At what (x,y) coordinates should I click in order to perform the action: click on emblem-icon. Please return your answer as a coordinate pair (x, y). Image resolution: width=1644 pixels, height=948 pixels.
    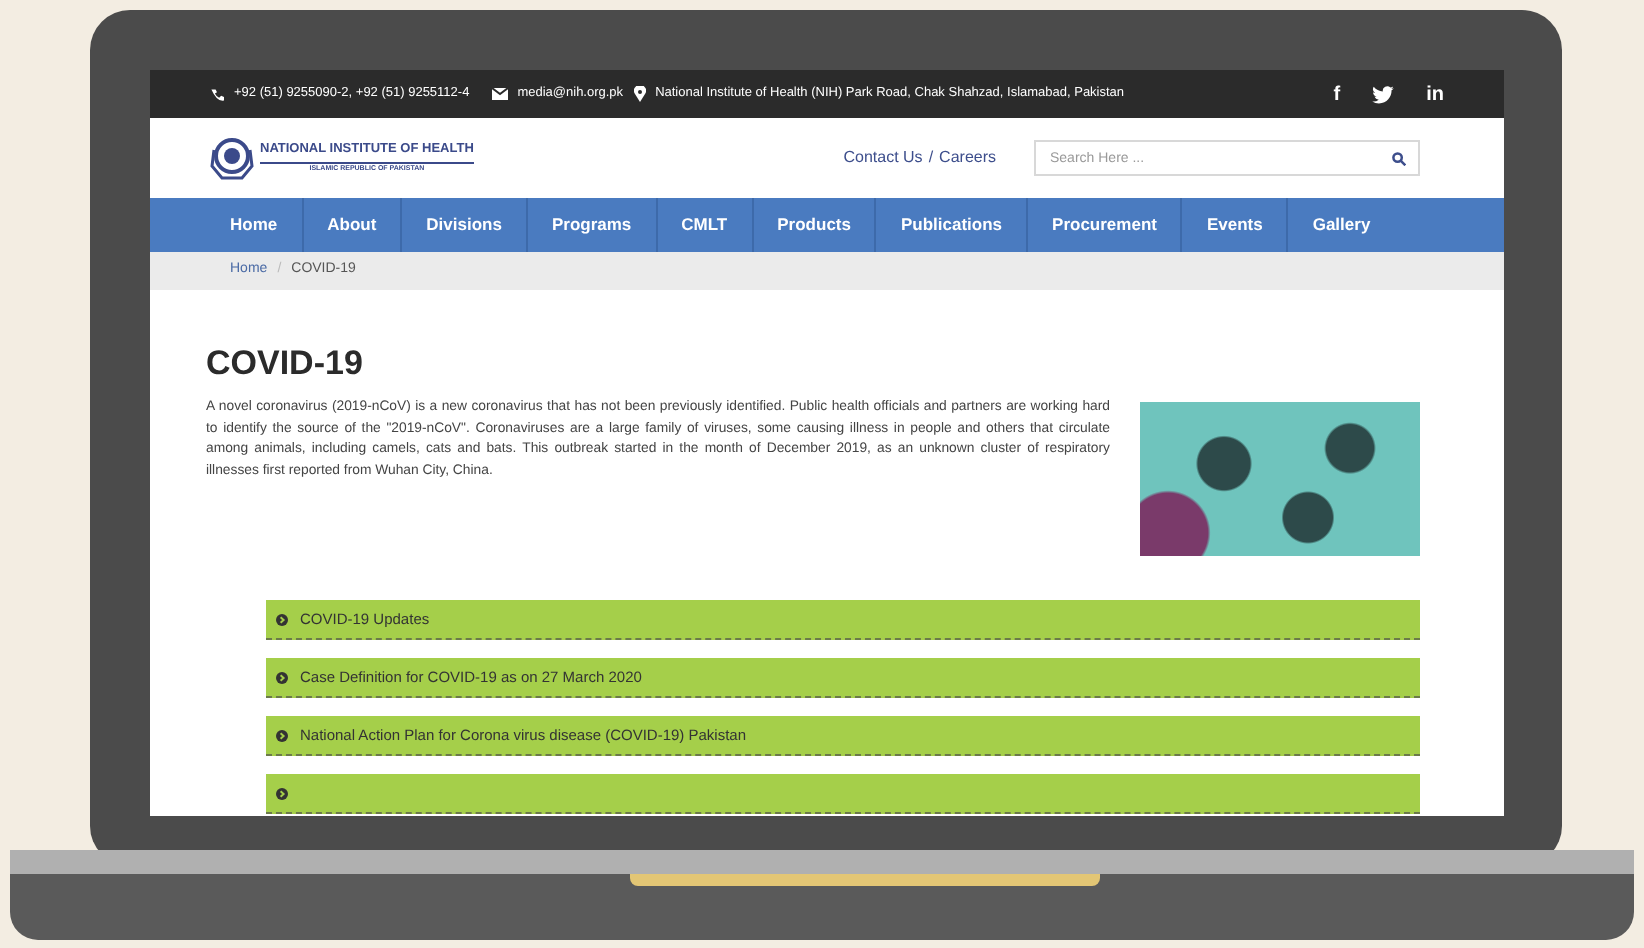
    Looking at the image, I should click on (232, 158).